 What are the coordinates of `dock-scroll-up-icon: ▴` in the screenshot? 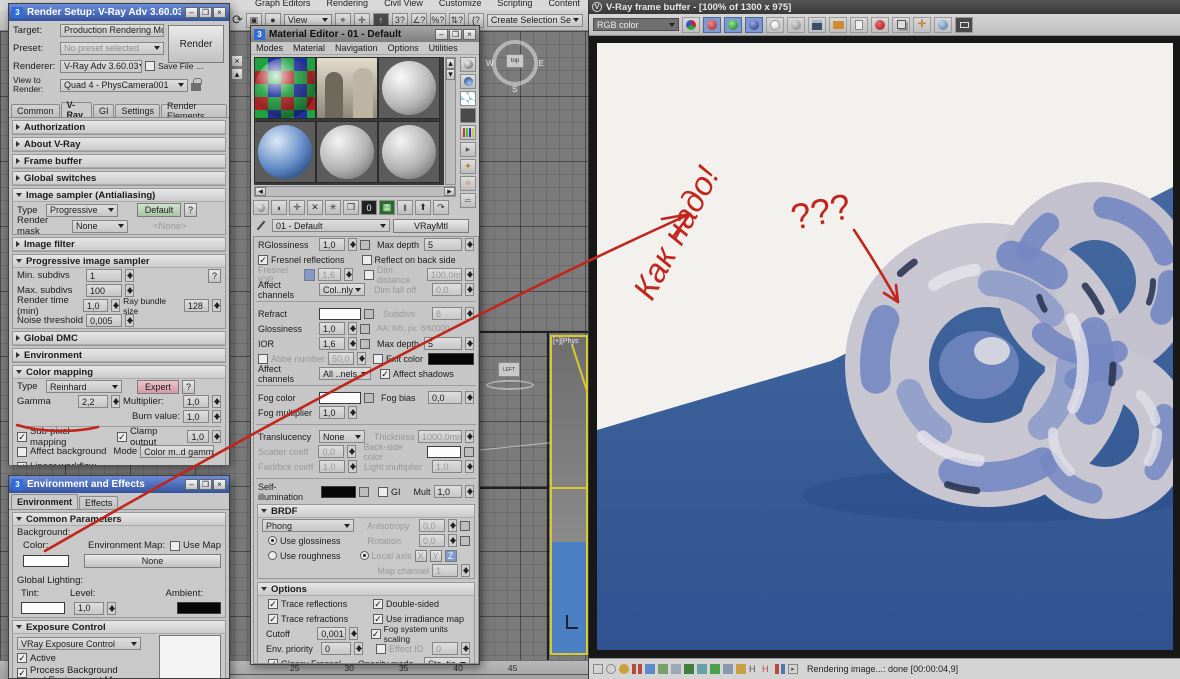 It's located at (237, 74).